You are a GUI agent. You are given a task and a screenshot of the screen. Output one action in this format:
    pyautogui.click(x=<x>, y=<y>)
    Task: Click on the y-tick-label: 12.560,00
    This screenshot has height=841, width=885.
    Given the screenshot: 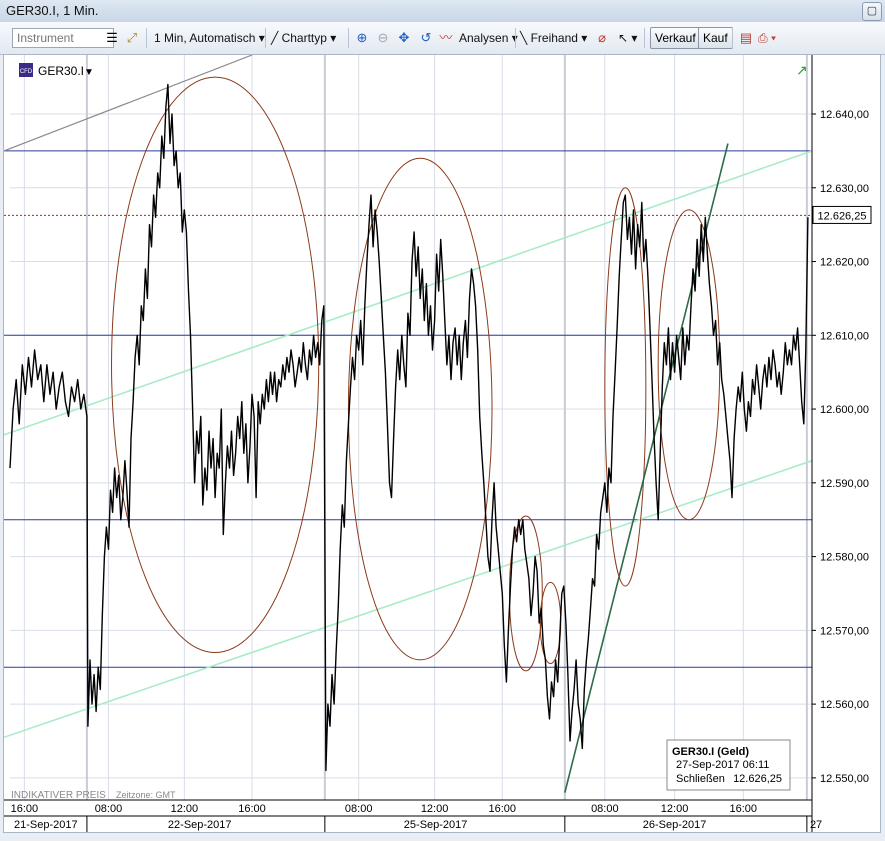 What is the action you would take?
    pyautogui.click(x=844, y=705)
    